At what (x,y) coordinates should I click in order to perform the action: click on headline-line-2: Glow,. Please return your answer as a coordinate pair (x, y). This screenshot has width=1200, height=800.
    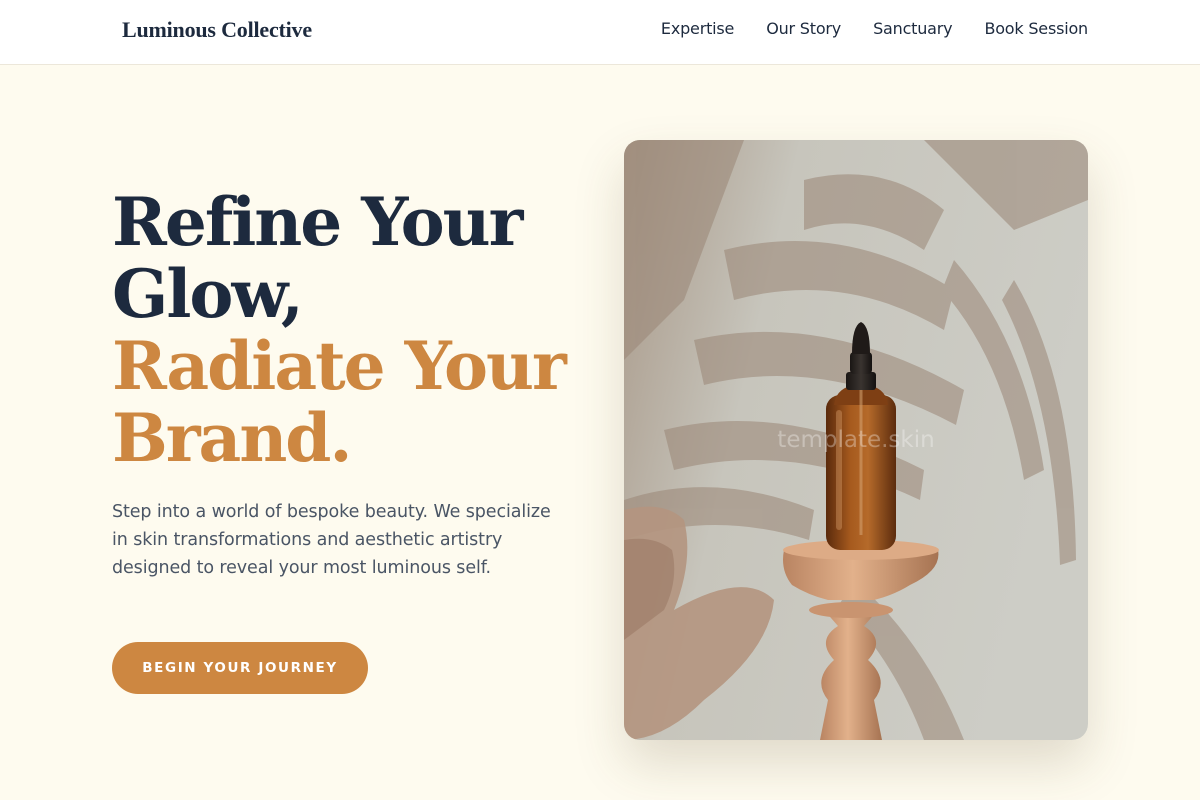
    Looking at the image, I should click on (208, 294).